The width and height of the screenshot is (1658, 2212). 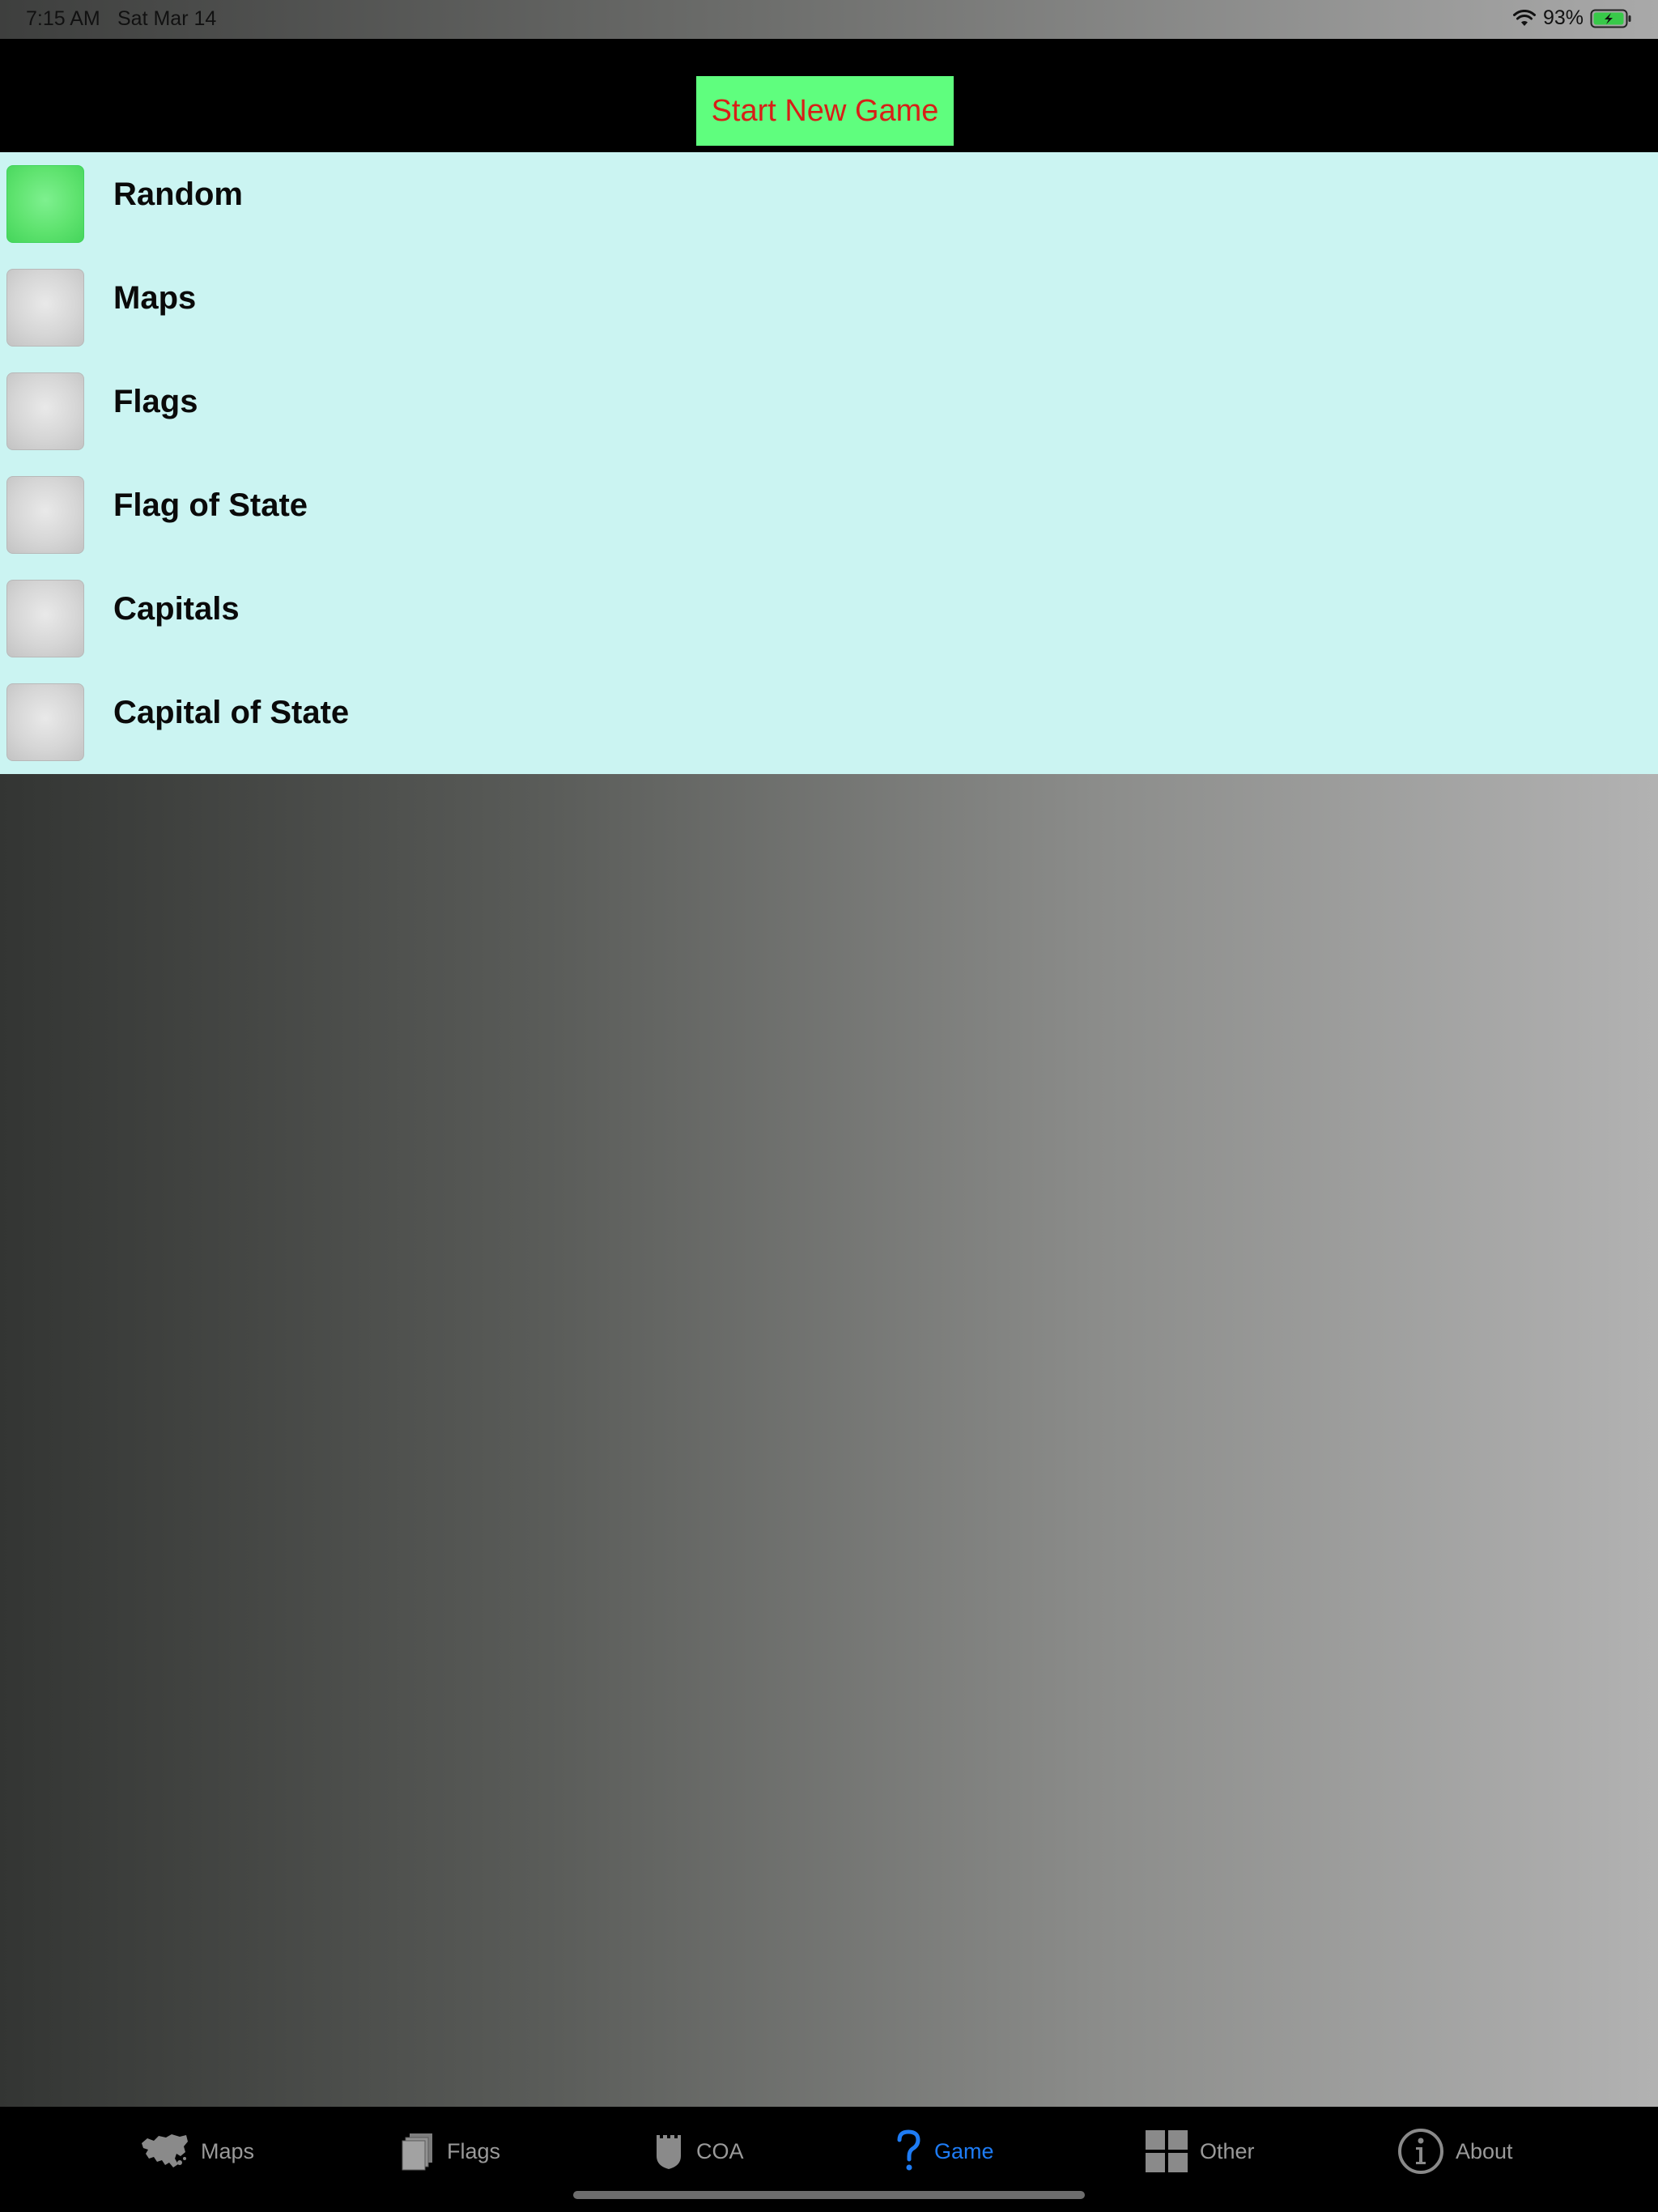 What do you see at coordinates (167, 19) in the screenshot?
I see `status-date: Sat Mar 14` at bounding box center [167, 19].